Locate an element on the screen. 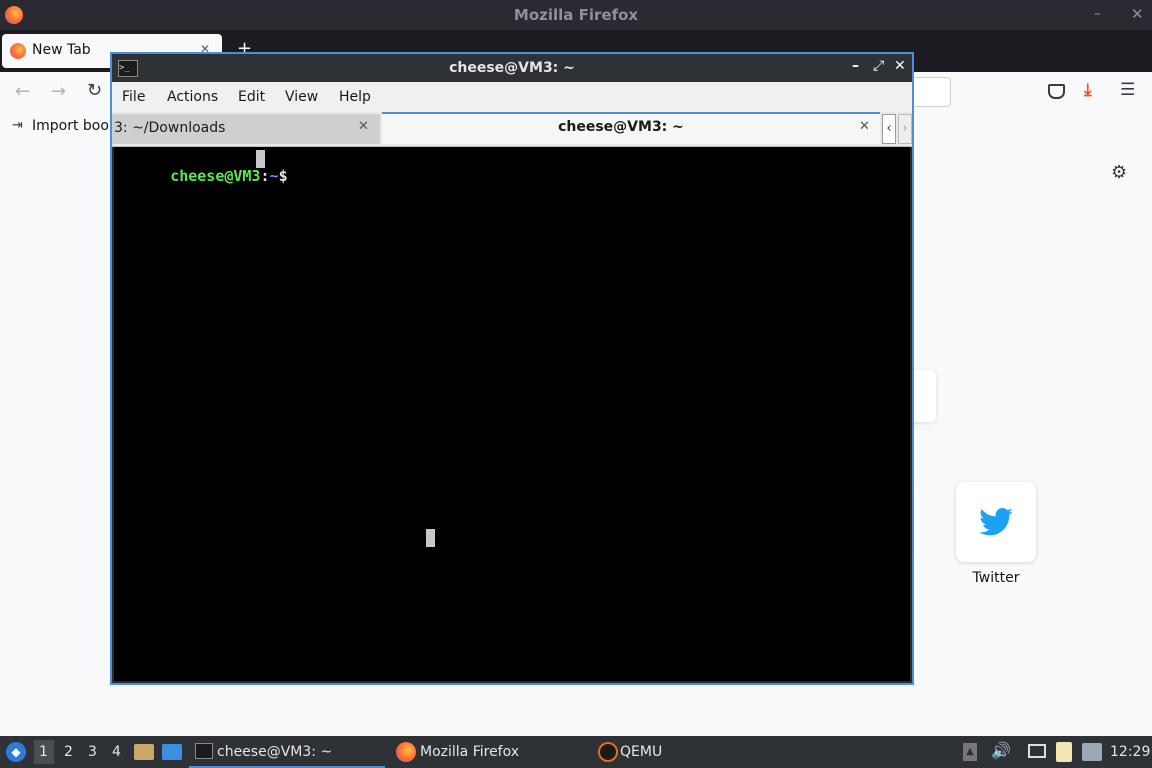 The image size is (1152, 768). terminal-tab-home: cheese@VM3: ~ ✕ is located at coordinates (631, 128).